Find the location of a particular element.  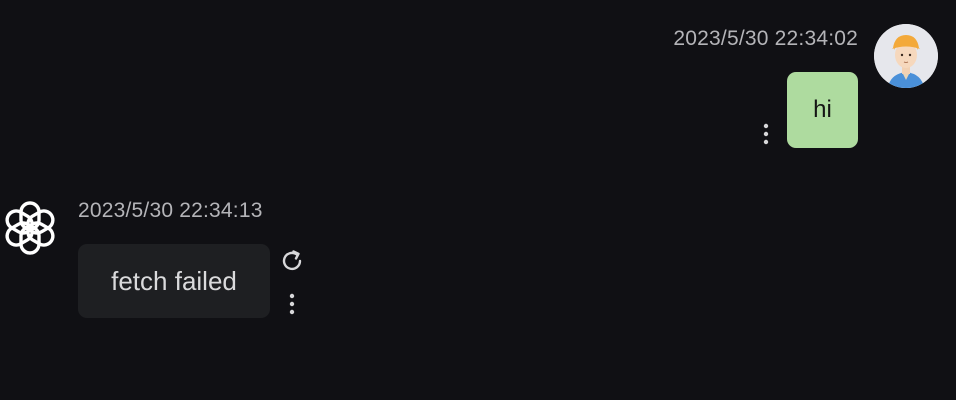

user-message-bubble: hi is located at coordinates (822, 110).